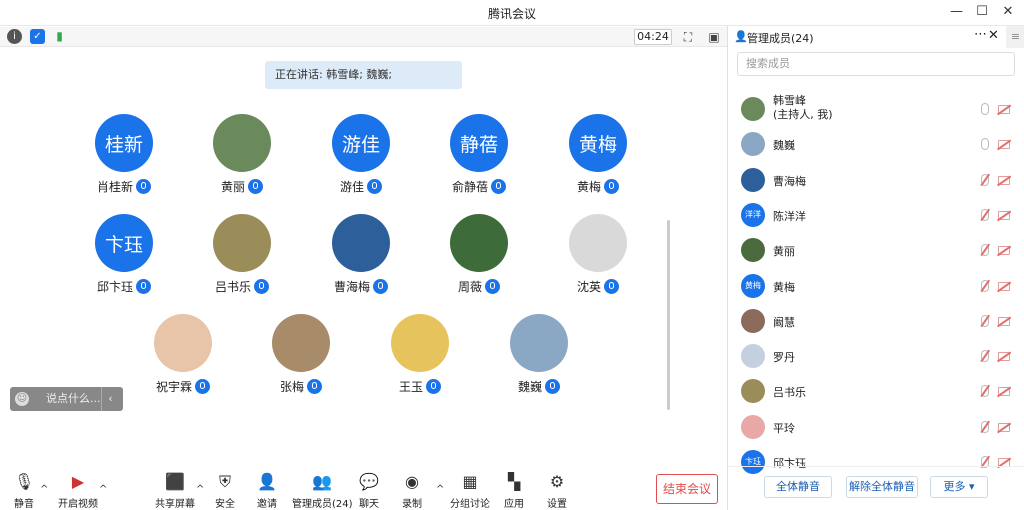 The image size is (1024, 510). I want to click on participant-name-row: 张梅, so click(301, 386).